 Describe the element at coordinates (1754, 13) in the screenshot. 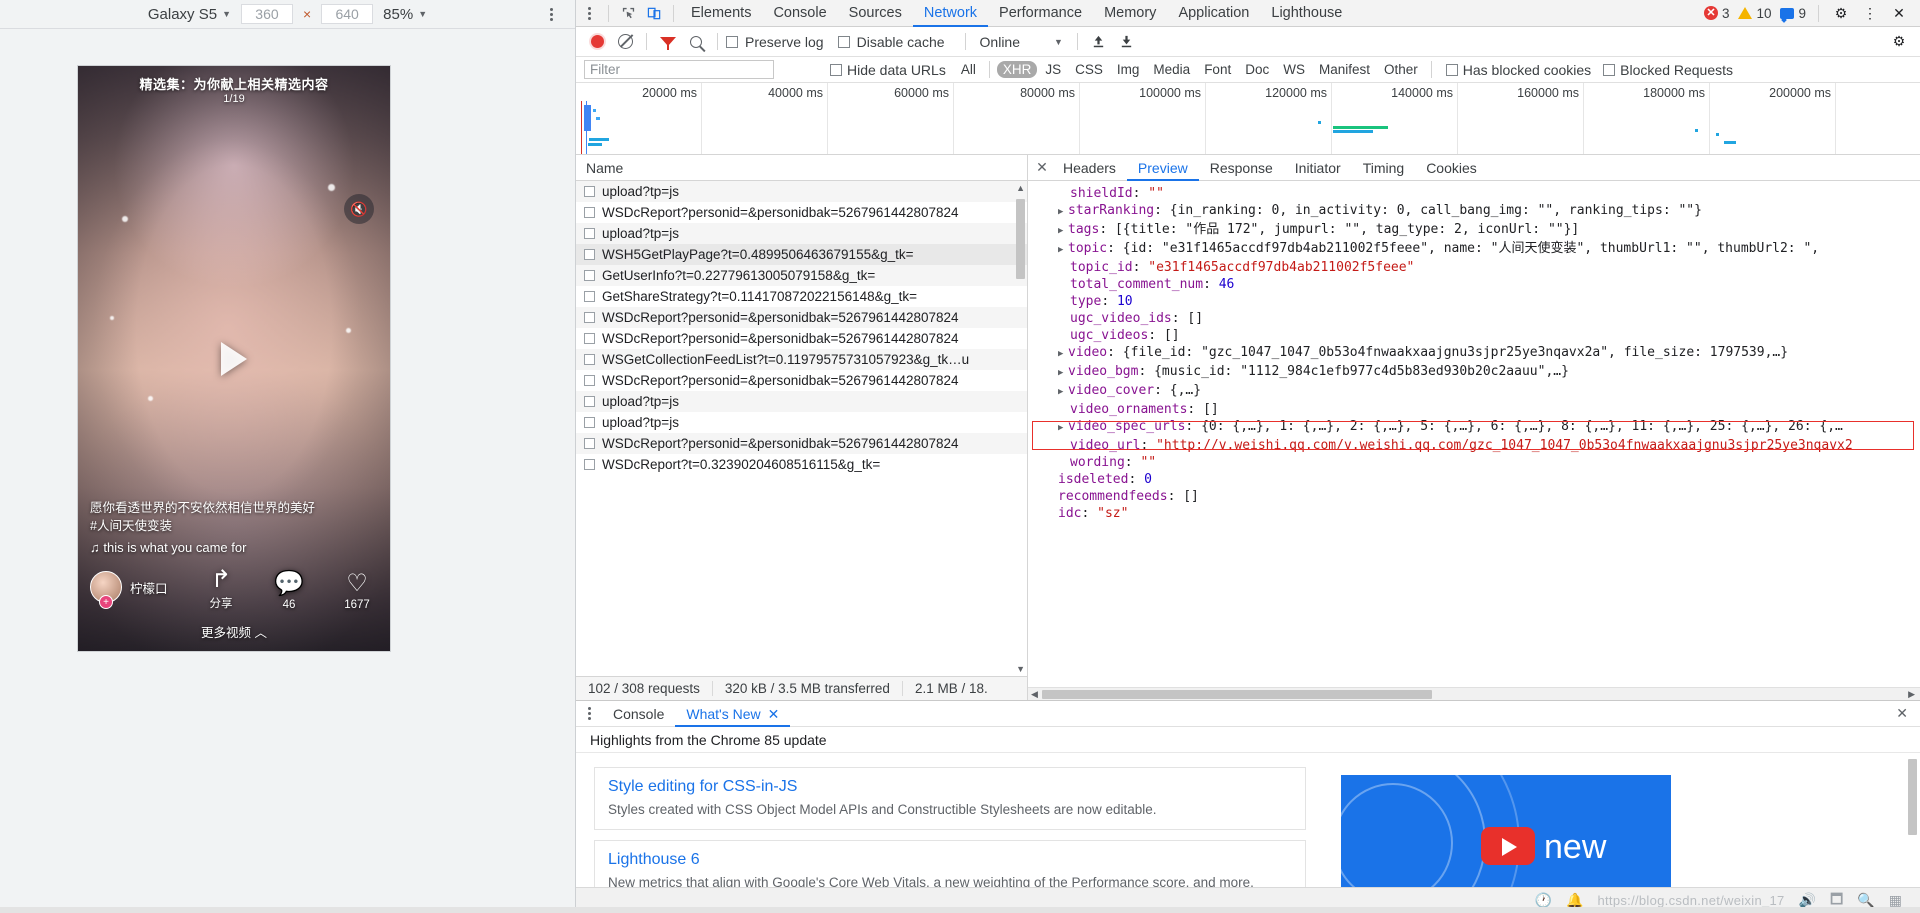

I see `warning-badge: 10` at that location.